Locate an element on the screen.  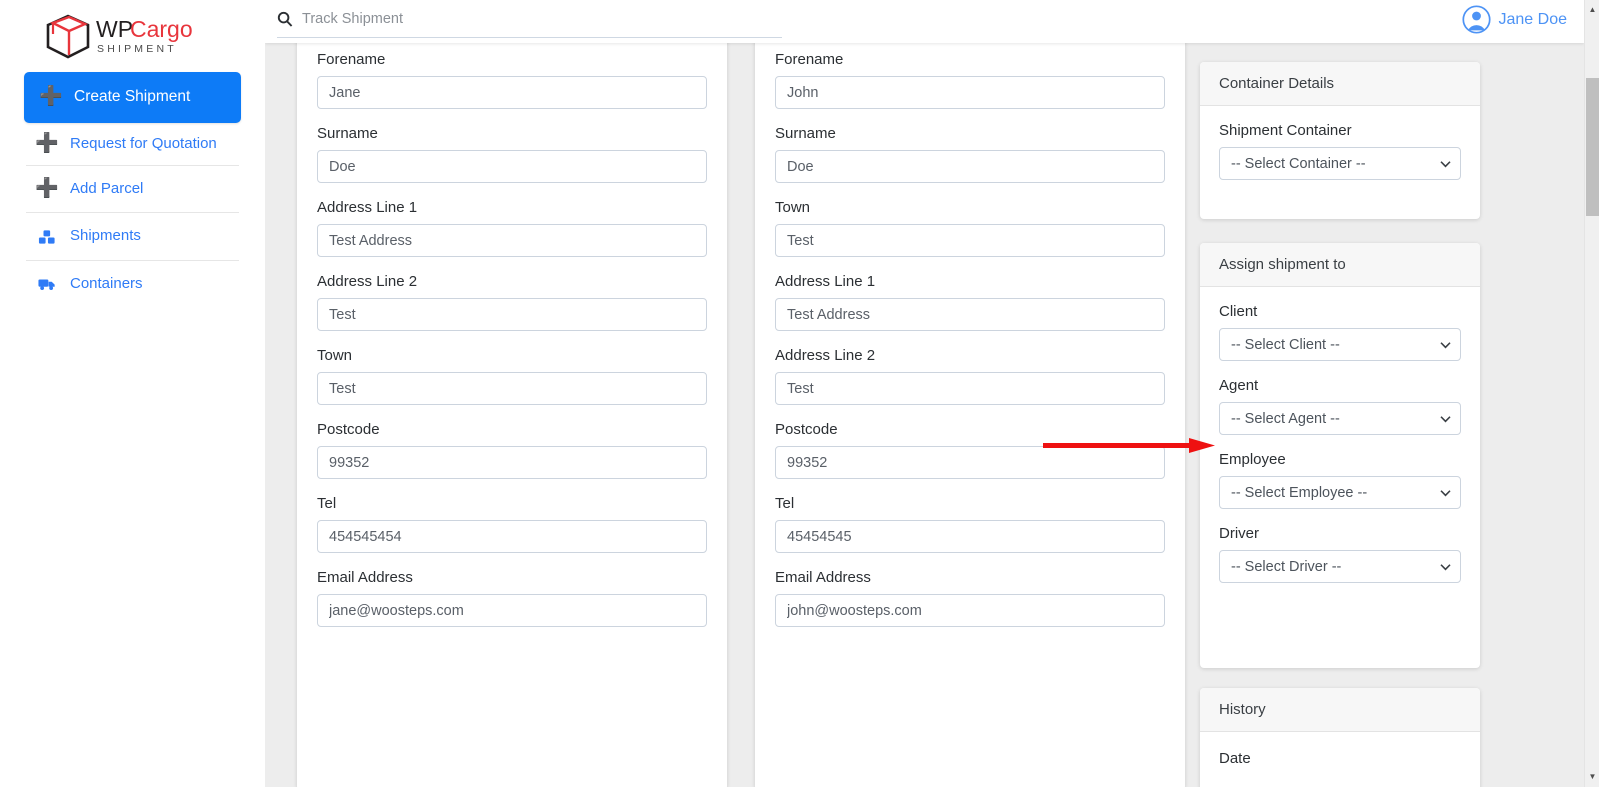
app-logo: WP Cargo SHIPMENT is located at coordinates (132, 36).